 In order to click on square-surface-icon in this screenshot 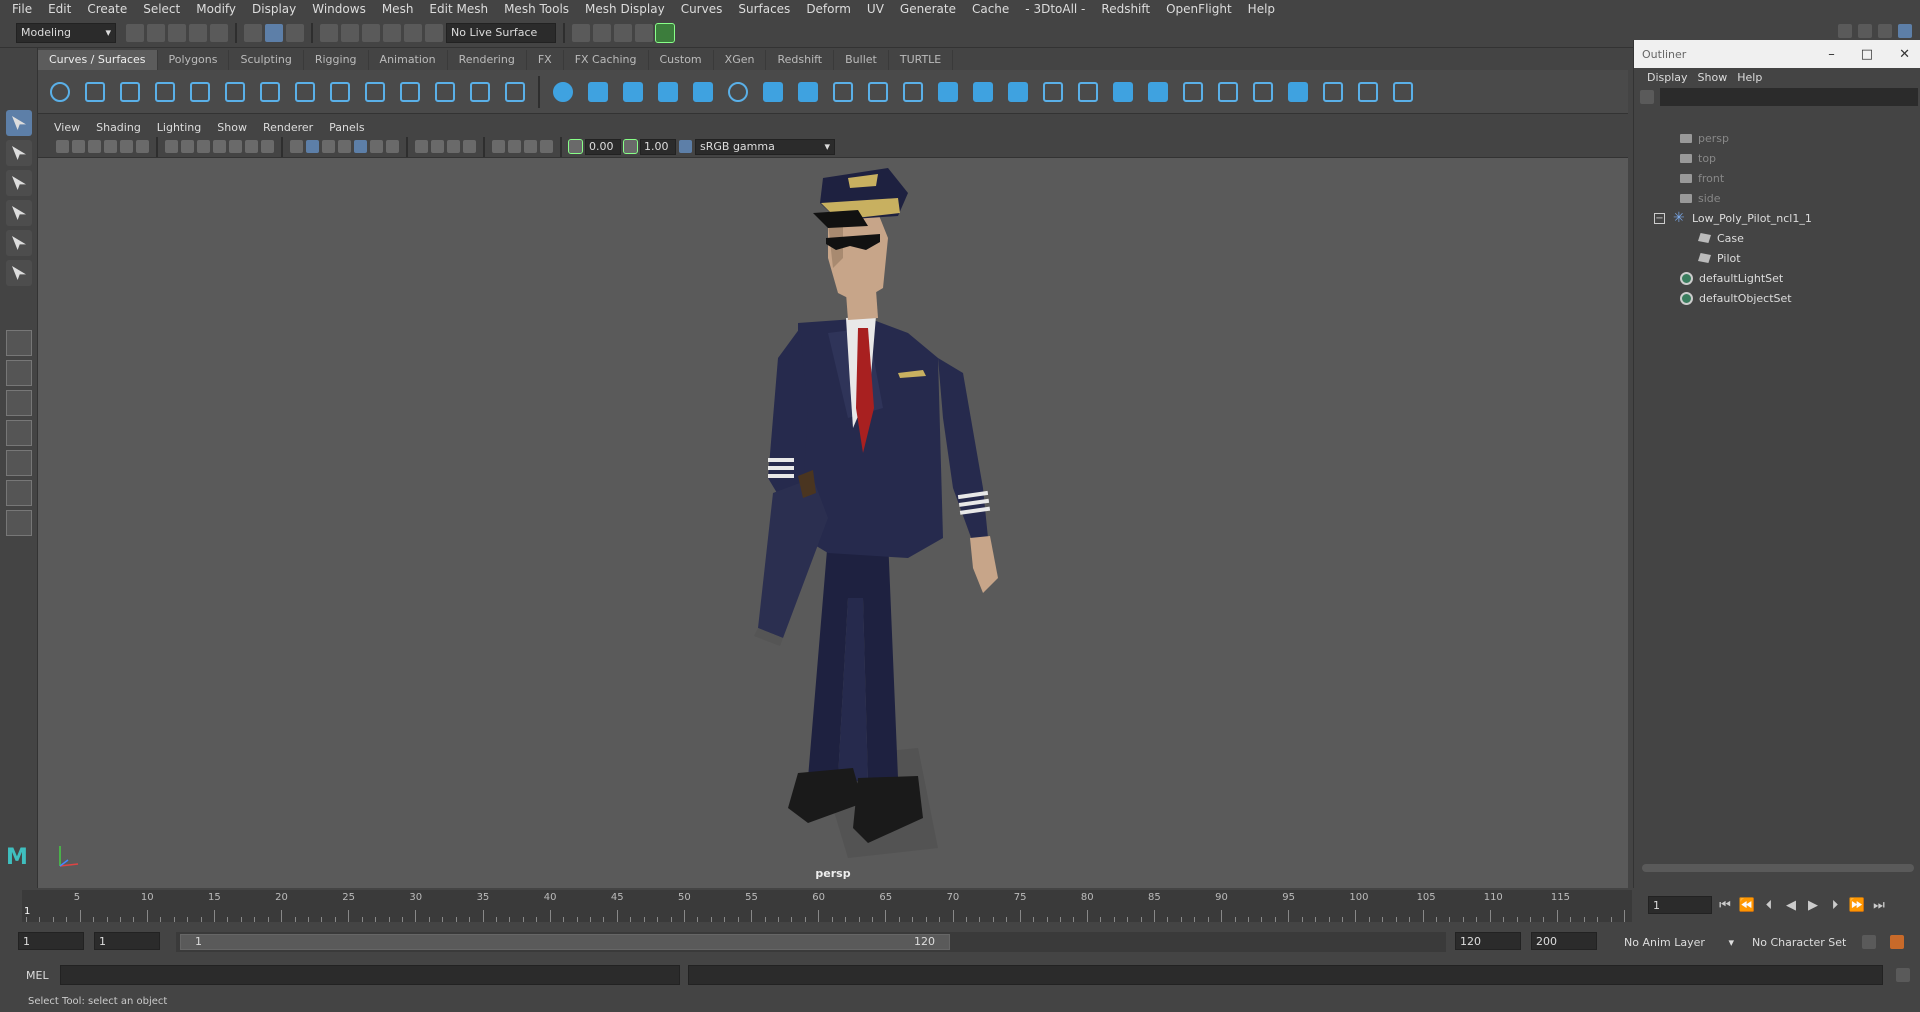, I will do `click(1018, 91)`.